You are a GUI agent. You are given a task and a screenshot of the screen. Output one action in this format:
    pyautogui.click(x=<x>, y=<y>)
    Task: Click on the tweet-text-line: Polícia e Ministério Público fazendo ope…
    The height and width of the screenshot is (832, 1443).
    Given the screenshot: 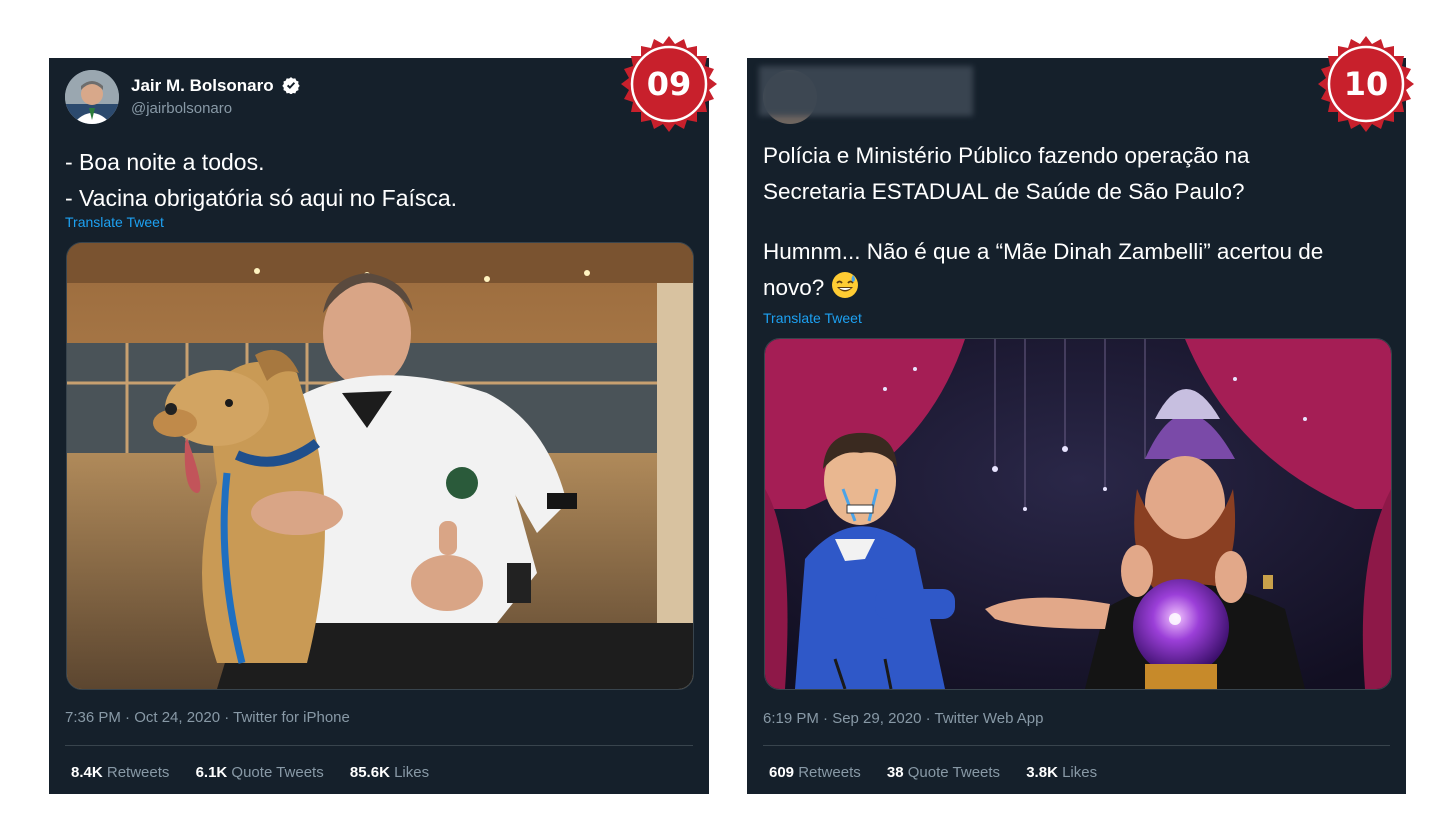 What is the action you would take?
    pyautogui.click(x=1006, y=155)
    